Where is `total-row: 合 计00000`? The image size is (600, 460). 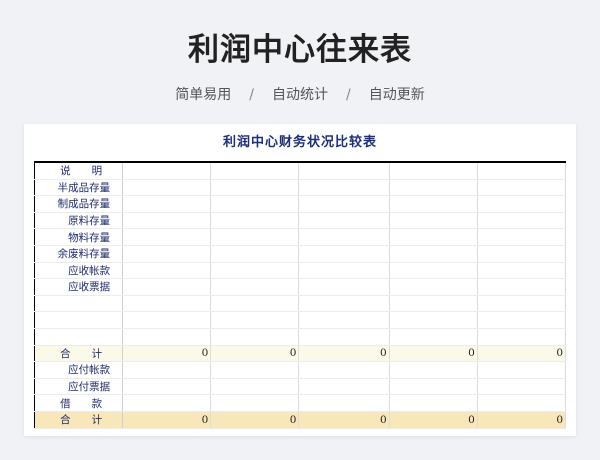
total-row: 合 计00000 is located at coordinates (300, 354).